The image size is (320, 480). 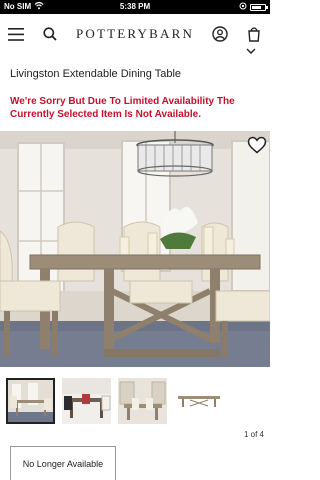 What do you see at coordinates (251, 51) in the screenshot?
I see `chevron-down-icon` at bounding box center [251, 51].